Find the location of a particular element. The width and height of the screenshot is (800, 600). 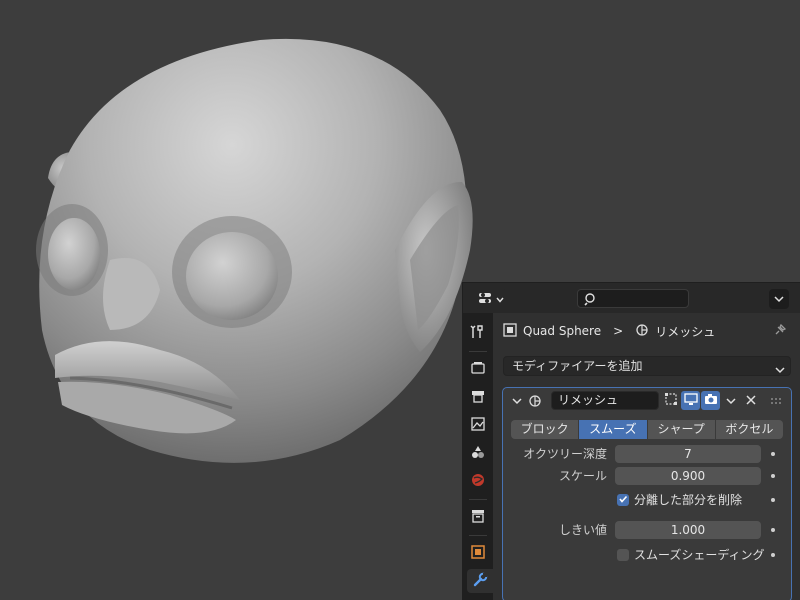

view-layer-icon is located at coordinates (478, 425).